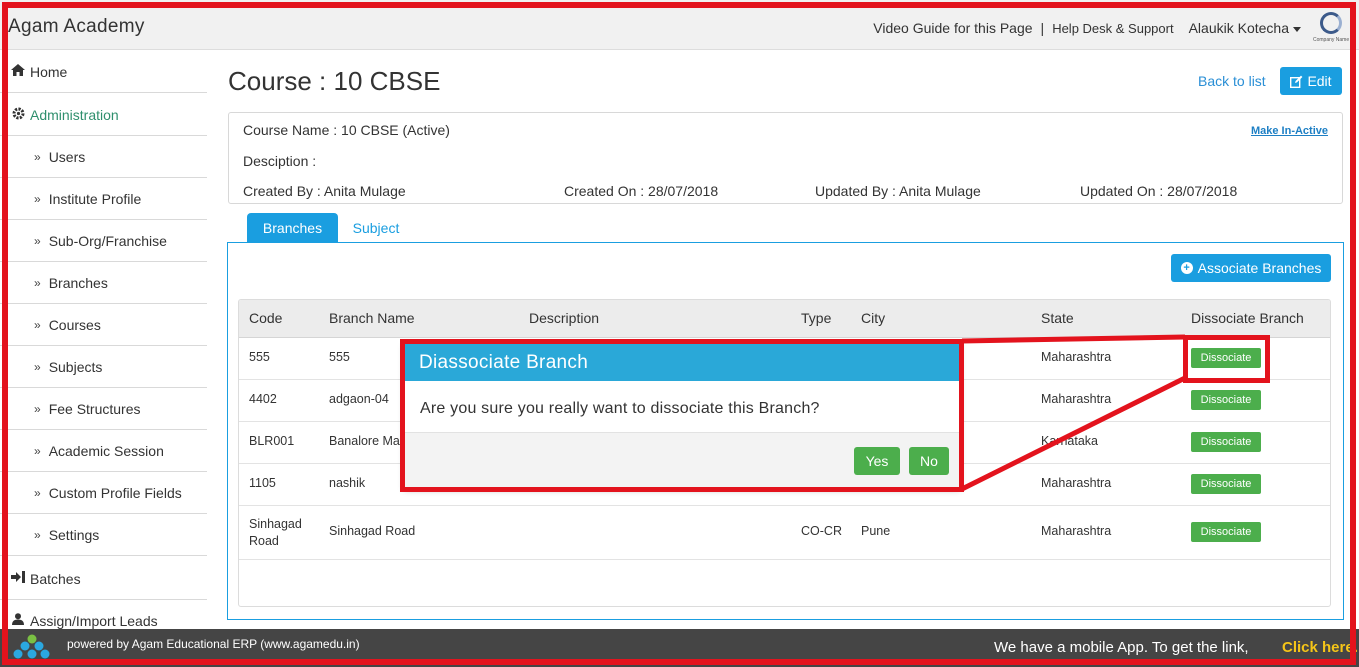 The height and width of the screenshot is (667, 1359). I want to click on column-header-code: Code, so click(266, 318).